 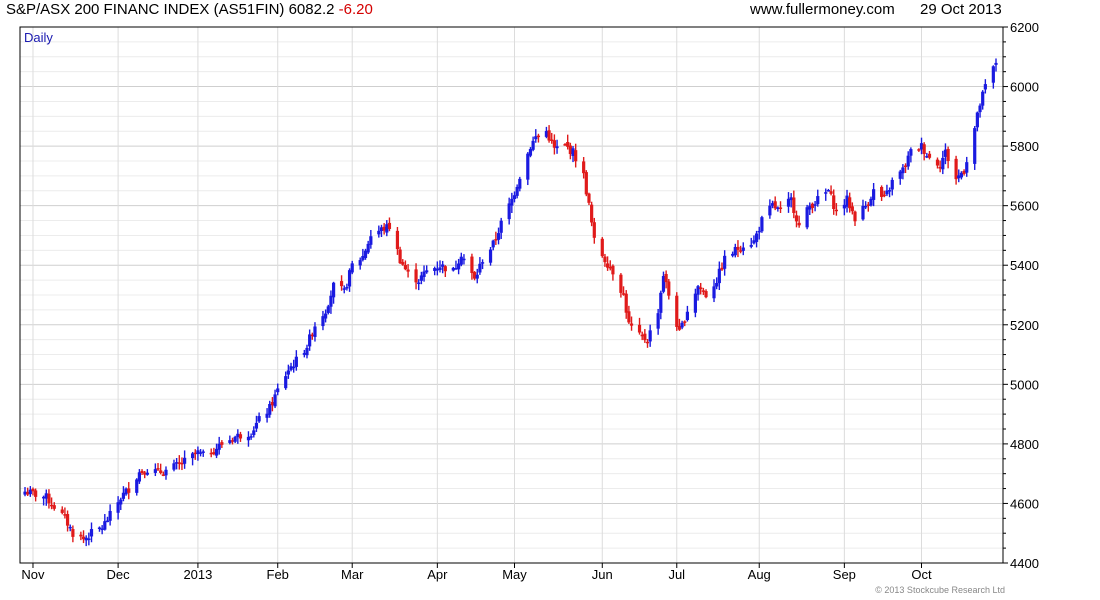 I want to click on x-tick-label: 2013, so click(x=197, y=574).